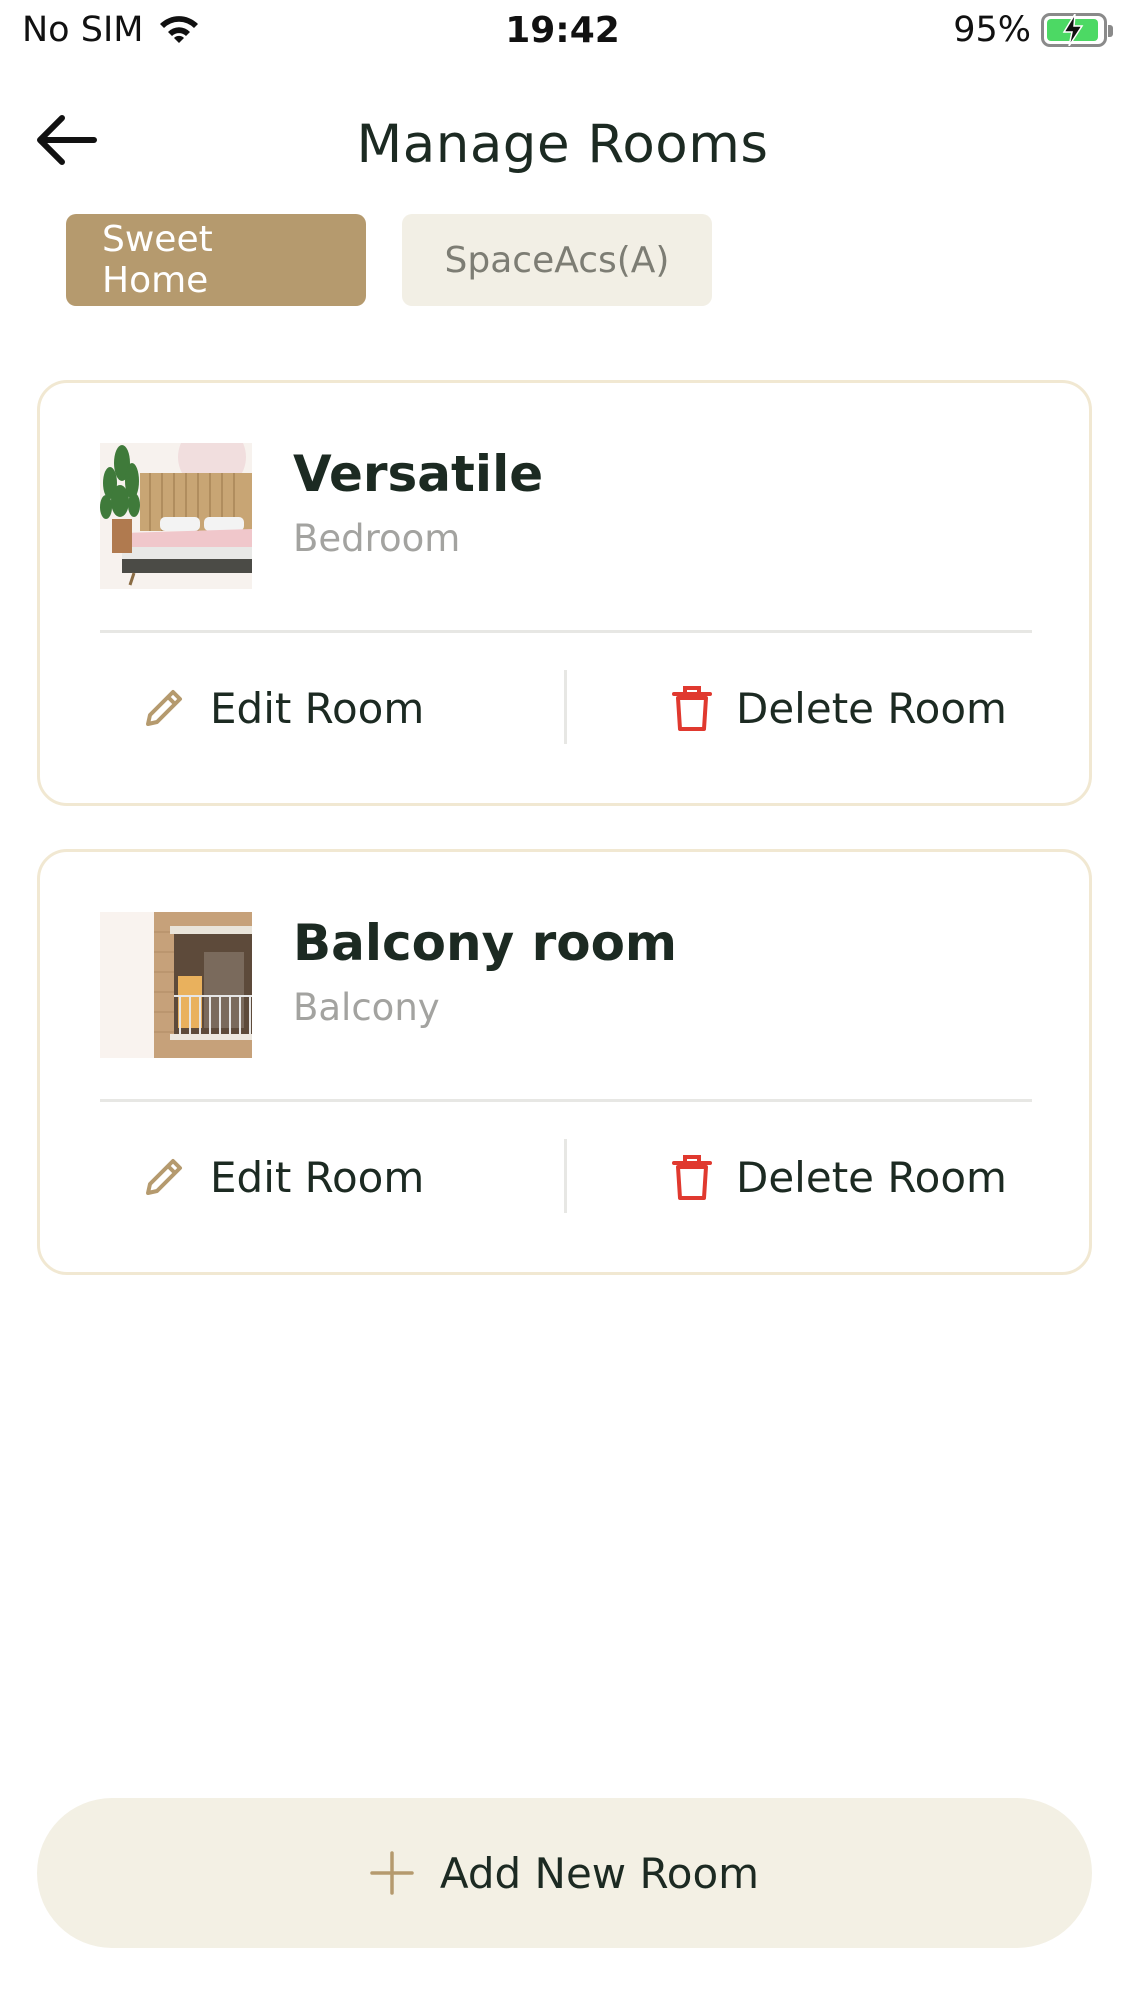 The height and width of the screenshot is (2001, 1125). I want to click on tab-spaceacs: SpaceAcs(A), so click(557, 260).